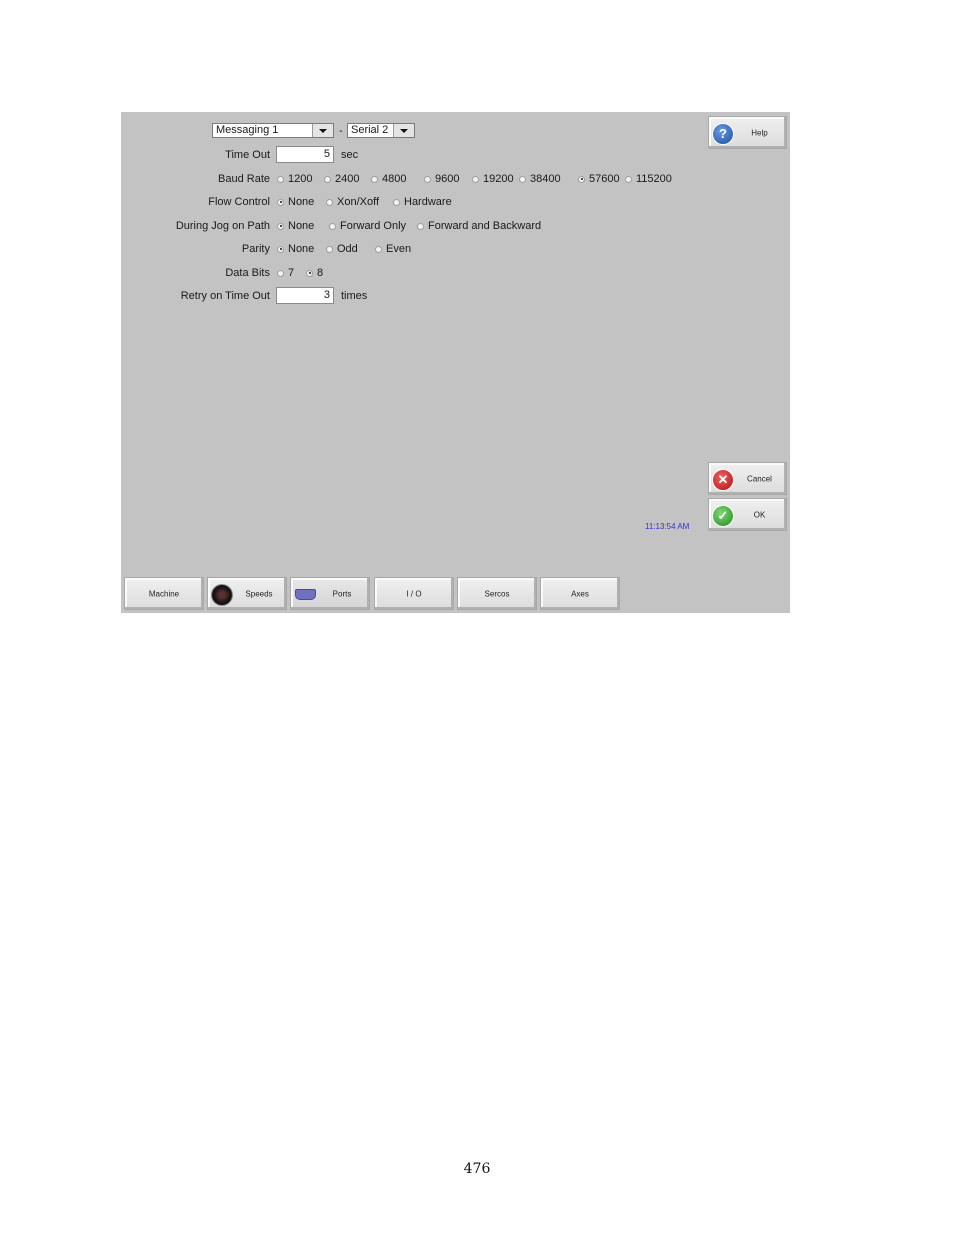 This screenshot has width=954, height=1235. Describe the element at coordinates (247, 130) in the screenshot. I see `messaging-select-value: Messaging 1` at that location.